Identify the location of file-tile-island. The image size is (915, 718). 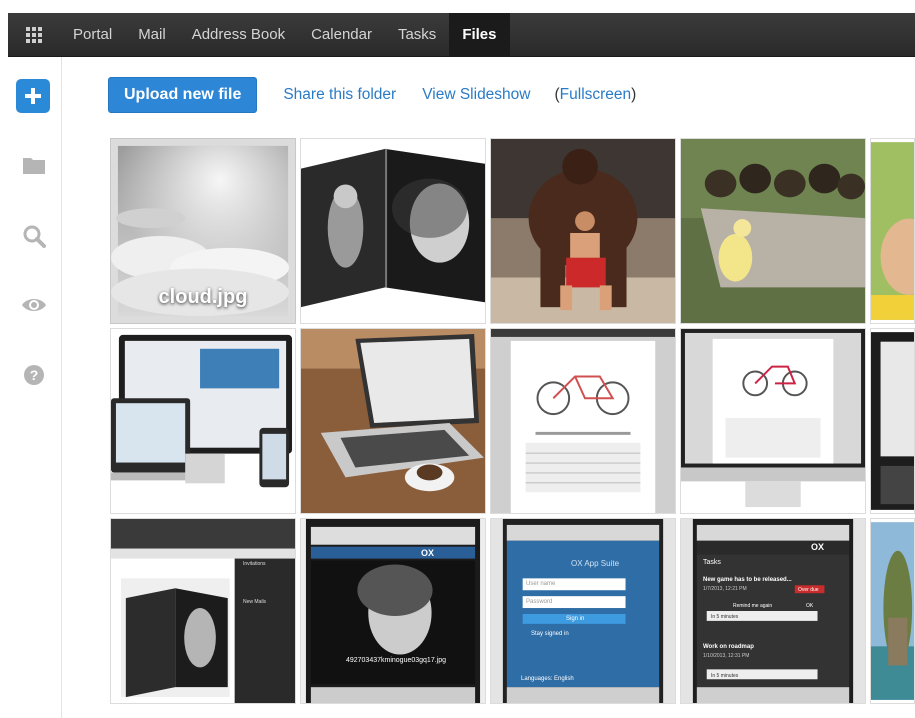
(892, 611).